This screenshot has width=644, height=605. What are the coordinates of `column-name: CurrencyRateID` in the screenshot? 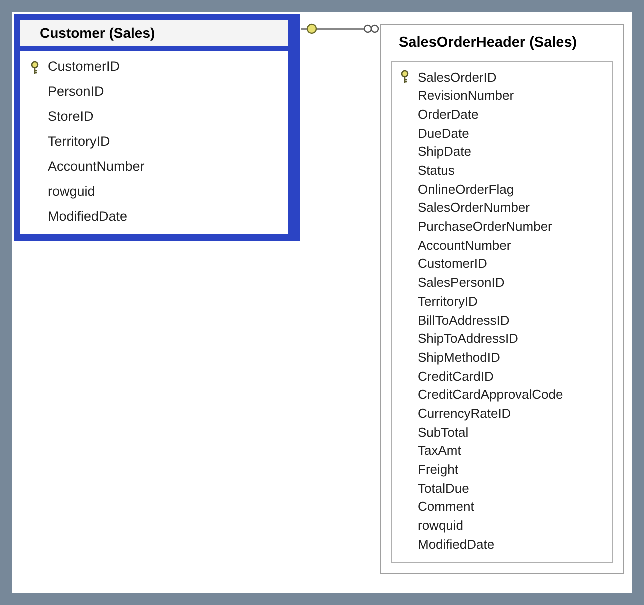 It's located at (465, 413).